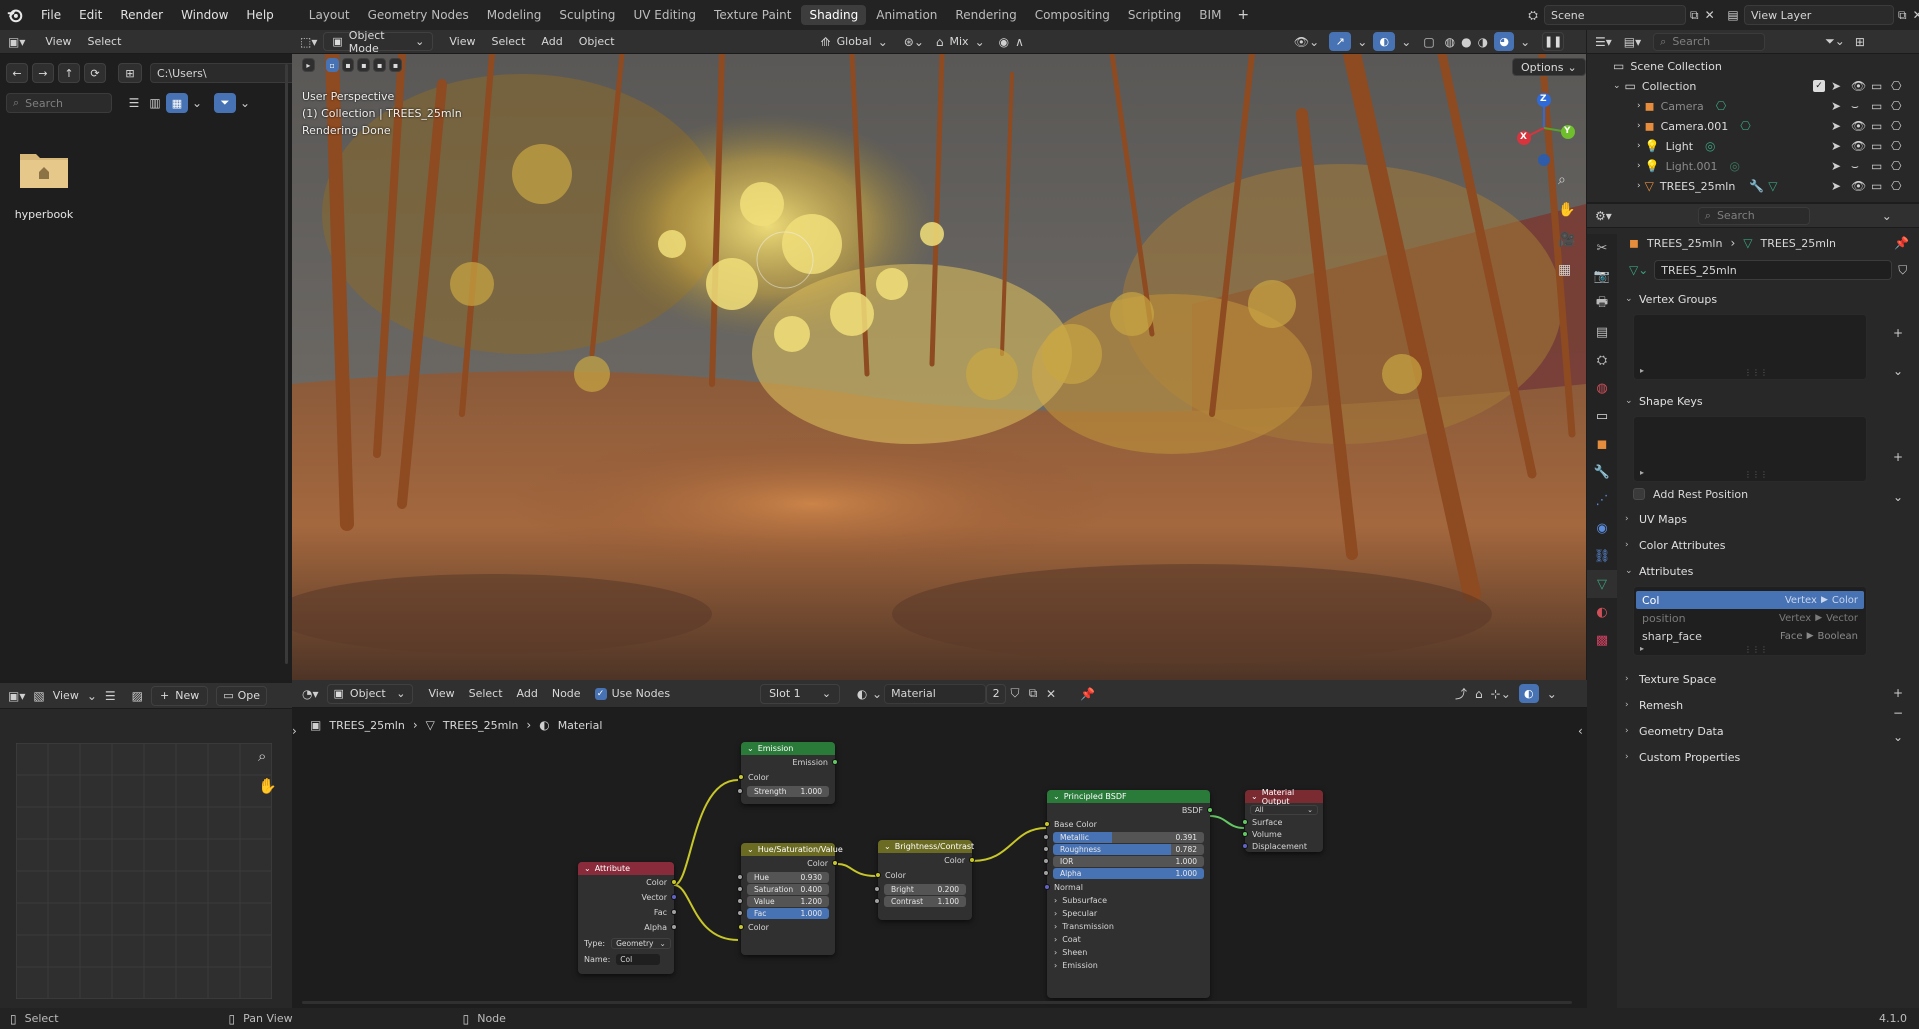  What do you see at coordinates (92, 696) in the screenshot?
I see `view-dropdown-icon: ⌄` at bounding box center [92, 696].